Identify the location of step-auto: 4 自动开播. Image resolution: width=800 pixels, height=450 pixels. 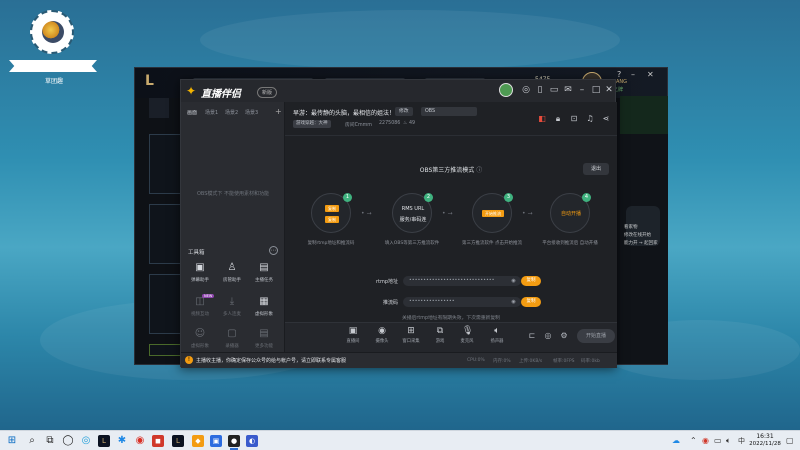
(570, 213).